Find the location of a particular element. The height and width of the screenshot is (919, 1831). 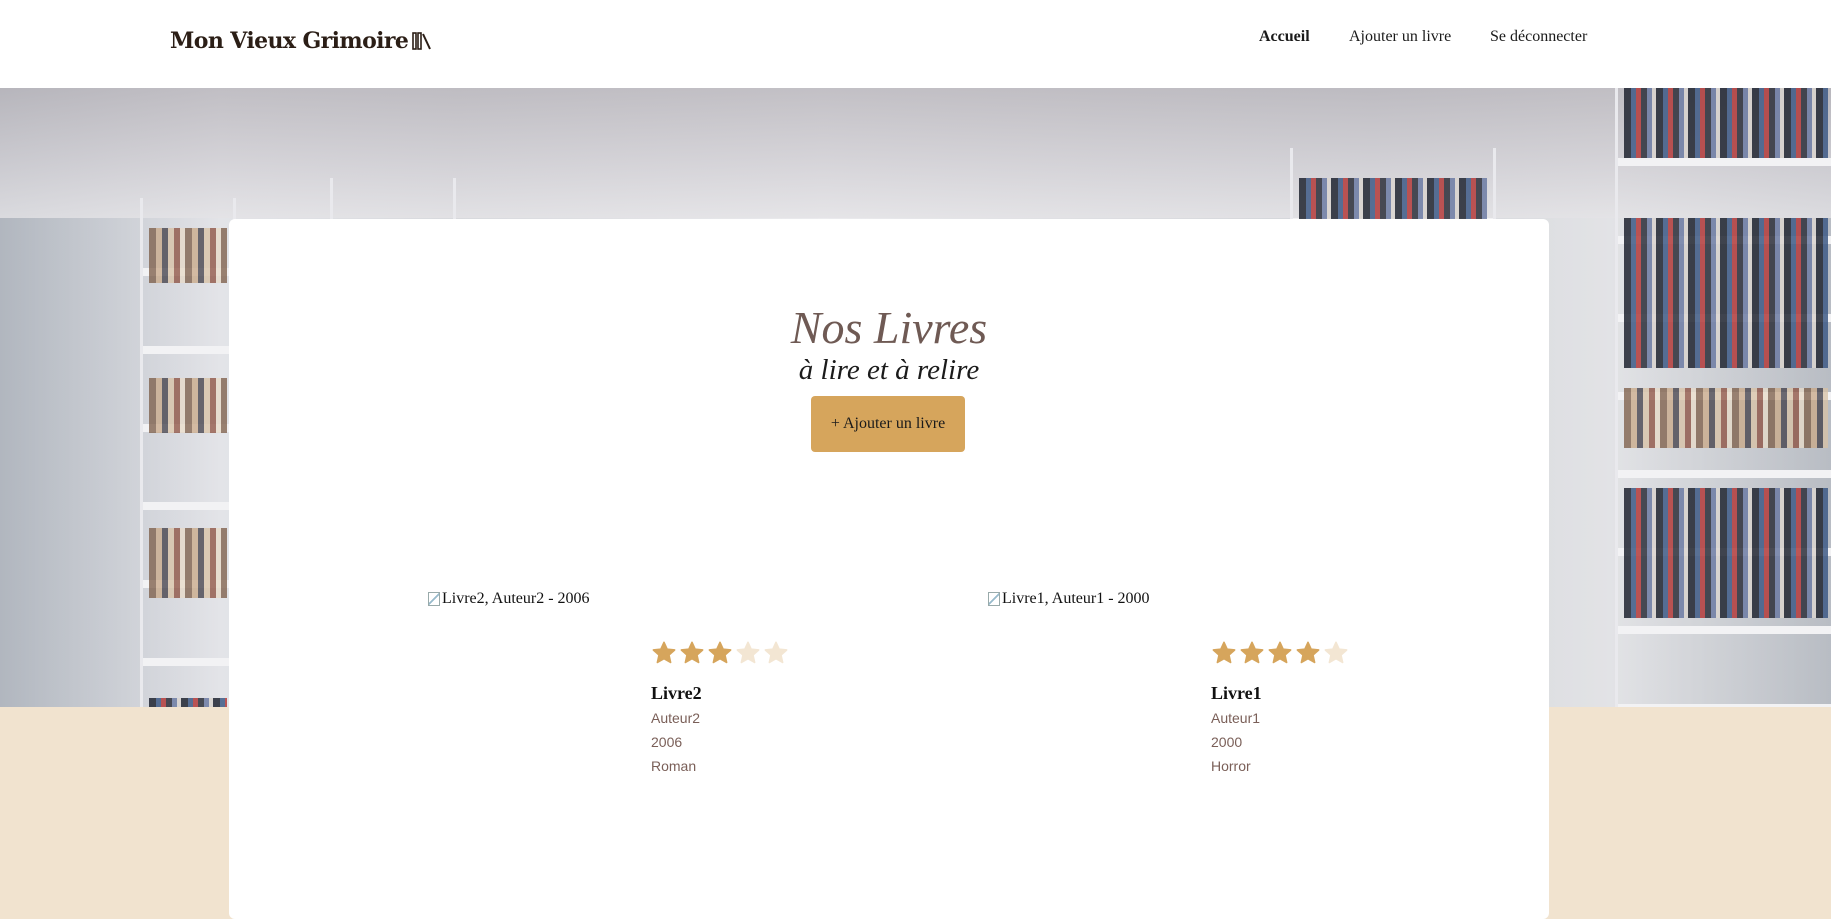

book-author: Auteur2 is located at coordinates (676, 718).